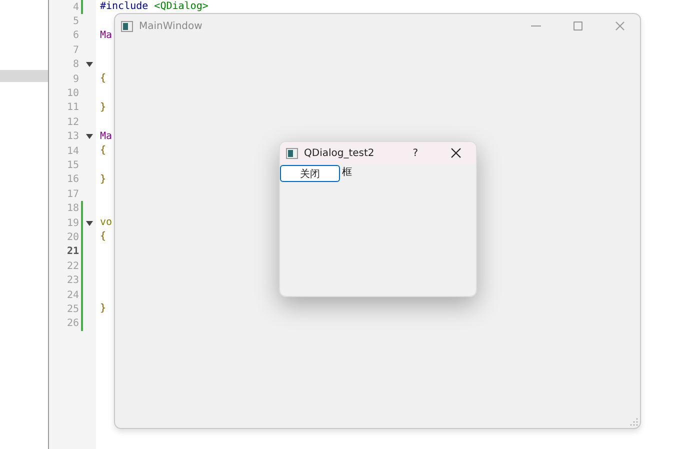 This screenshot has height=449, width=692. Describe the element at coordinates (72, 237) in the screenshot. I see `line-number: 20` at that location.